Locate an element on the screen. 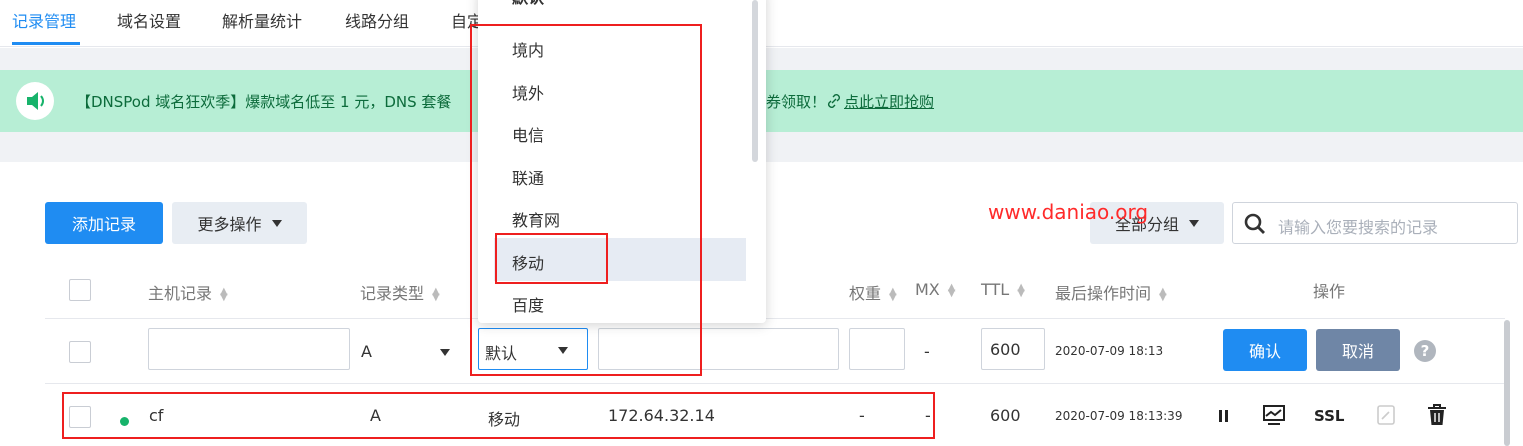 The height and width of the screenshot is (446, 1523). column-header-host: 主机记录 ▲ ▼ is located at coordinates (188, 292).